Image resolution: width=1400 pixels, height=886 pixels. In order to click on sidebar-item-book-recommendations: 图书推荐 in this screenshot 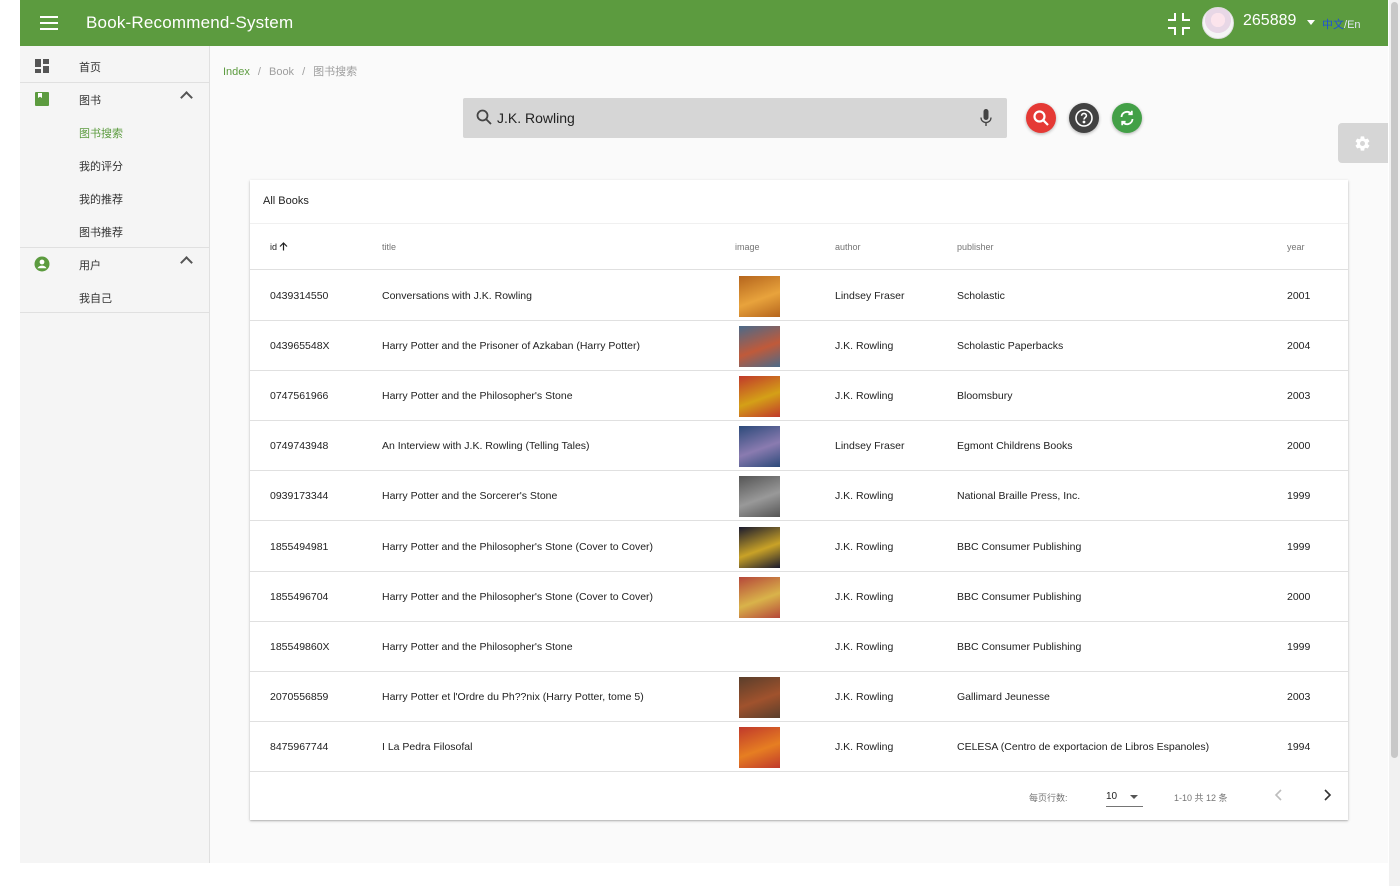, I will do `click(115, 230)`.